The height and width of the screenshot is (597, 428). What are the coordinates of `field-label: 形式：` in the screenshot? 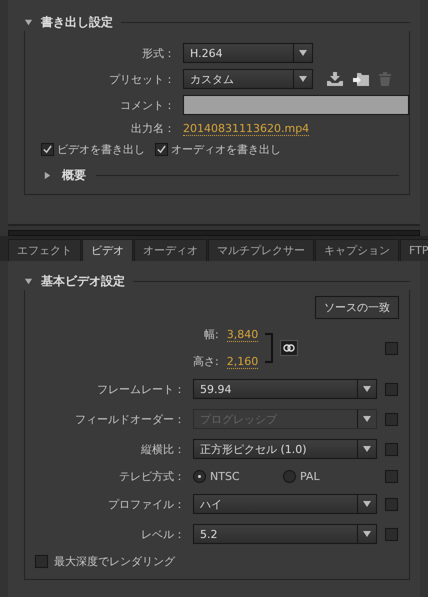 It's located at (158, 53).